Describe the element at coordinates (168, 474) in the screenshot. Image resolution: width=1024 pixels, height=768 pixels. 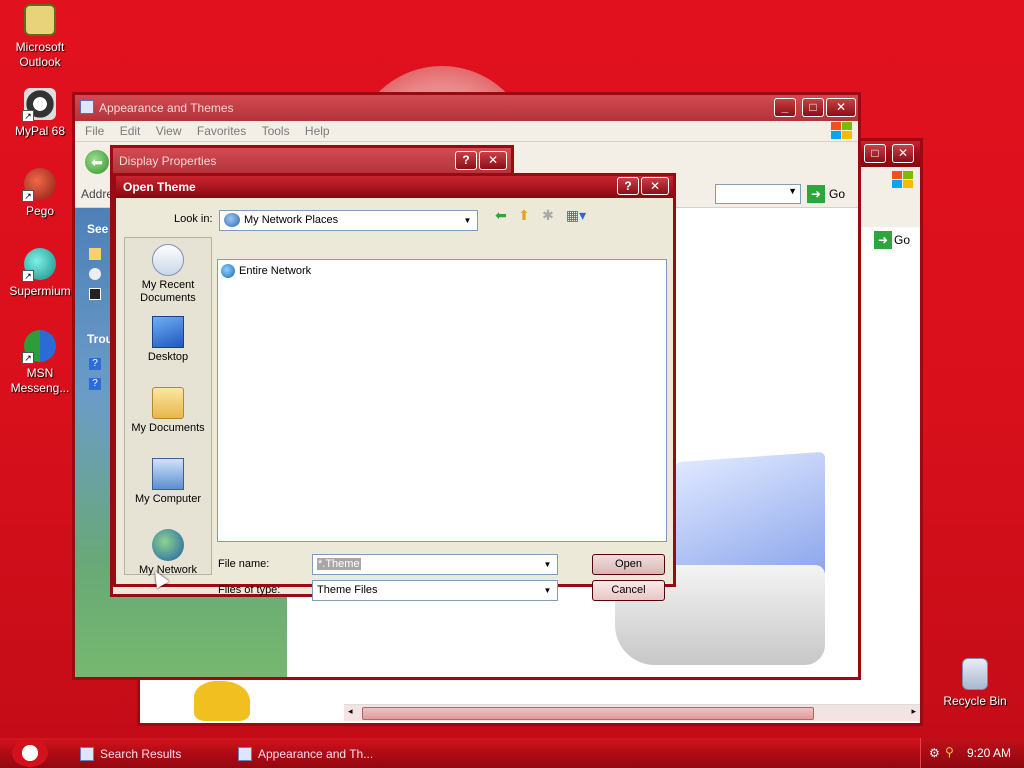
I see `my-computer-icon` at that location.